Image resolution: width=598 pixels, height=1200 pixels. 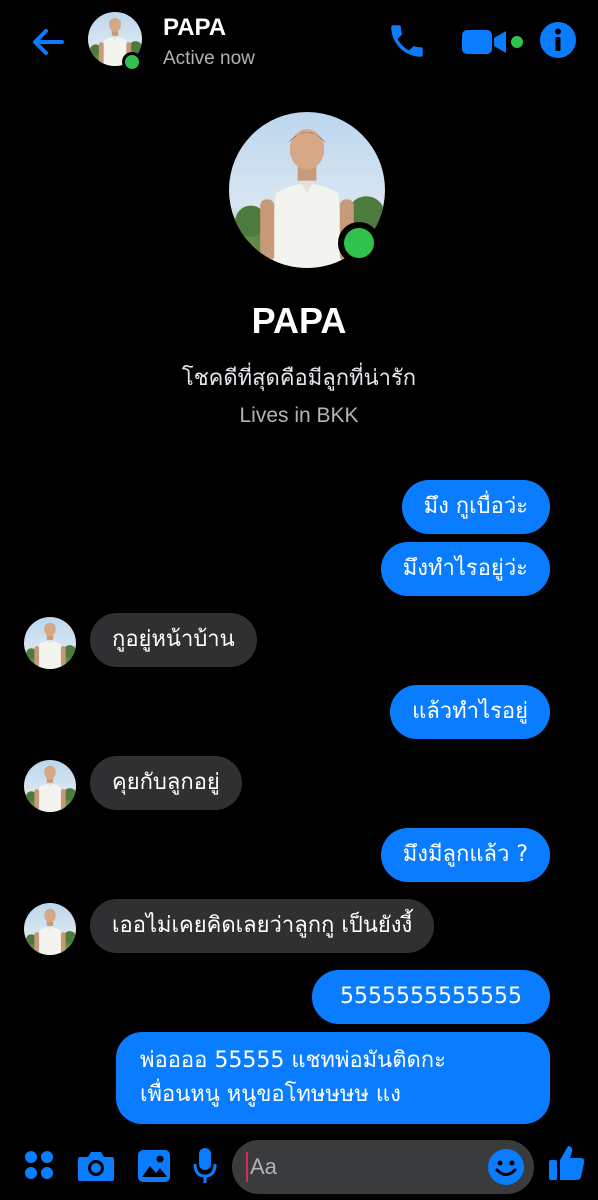 I want to click on message-bubble-outgoing: มึง กูเบื่อว่ะ, so click(x=475, y=507).